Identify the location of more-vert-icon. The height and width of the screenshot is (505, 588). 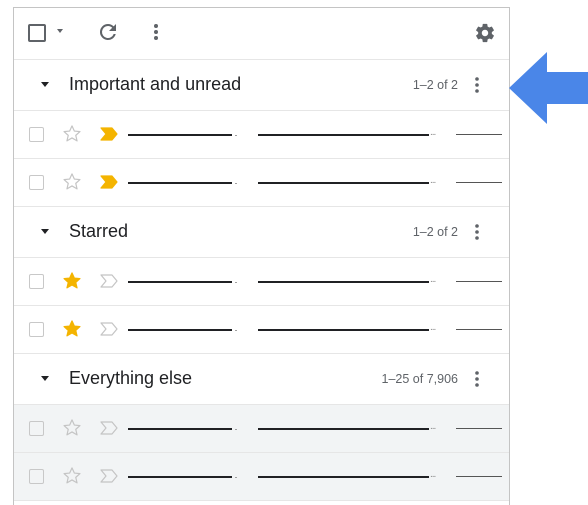
(156, 32).